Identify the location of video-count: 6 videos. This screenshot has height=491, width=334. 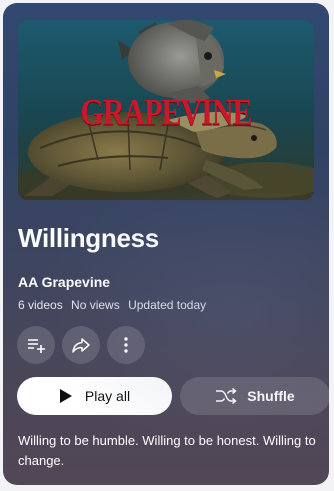
(40, 305).